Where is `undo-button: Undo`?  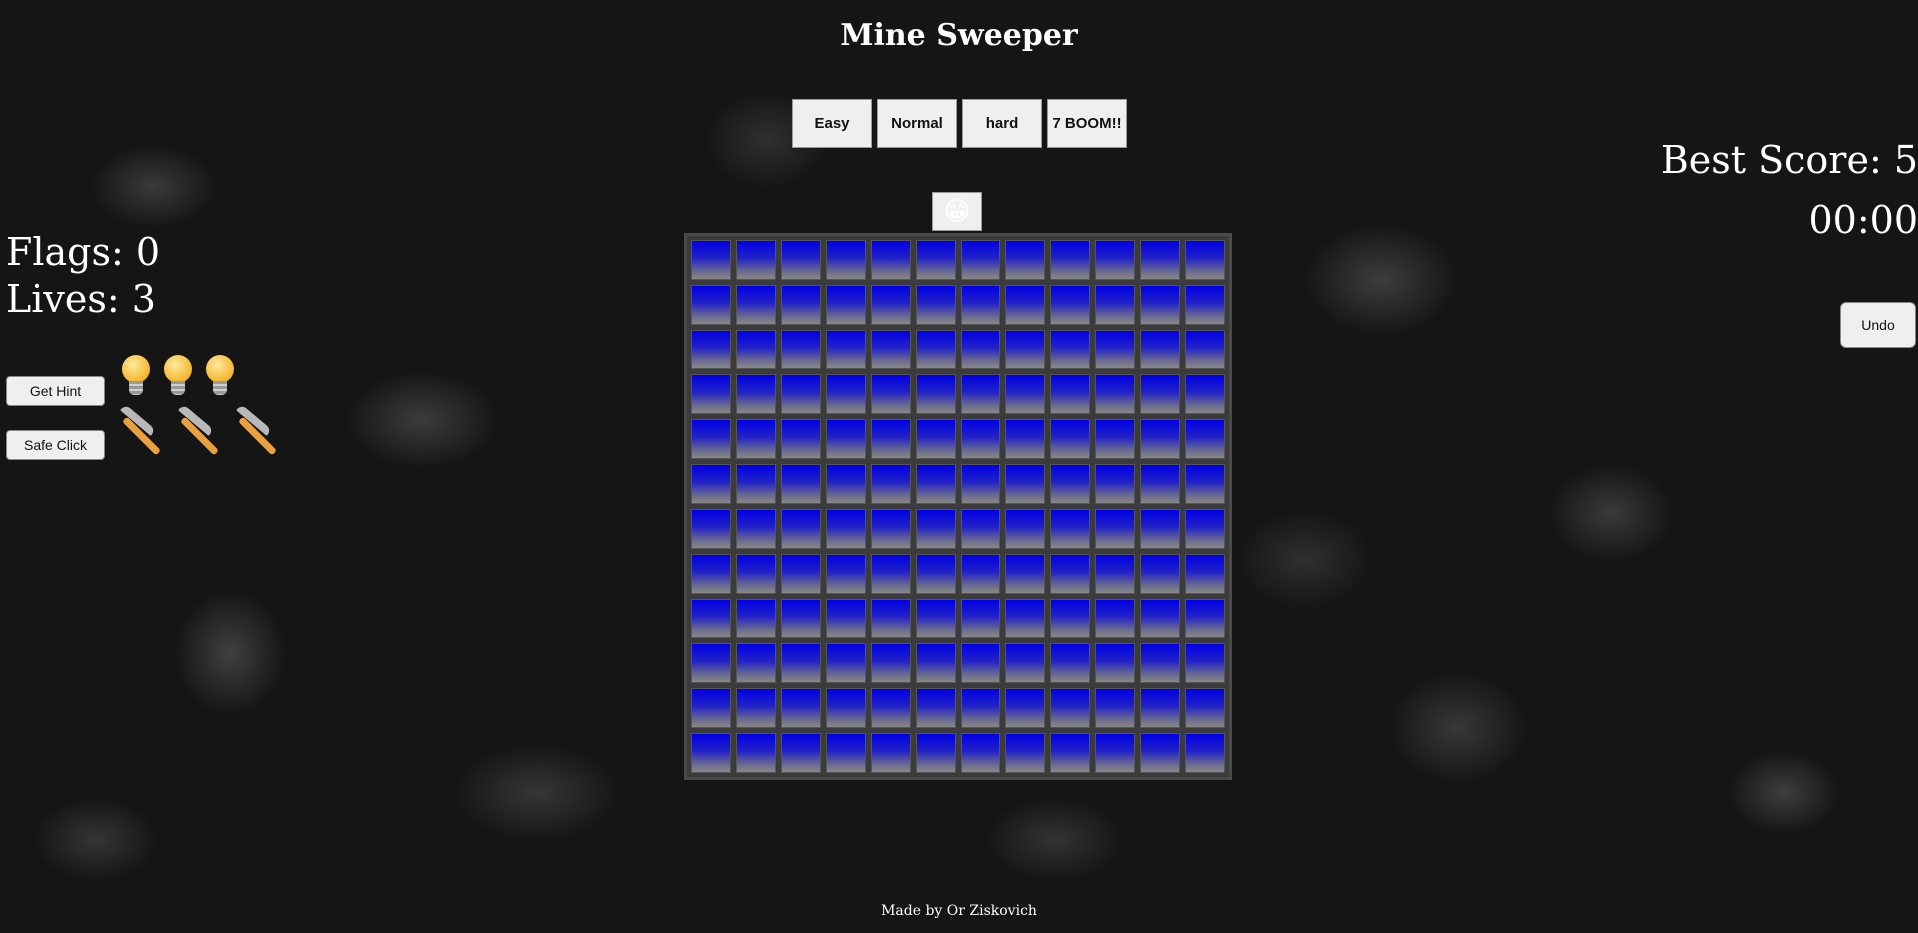
undo-button: Undo is located at coordinates (1878, 325).